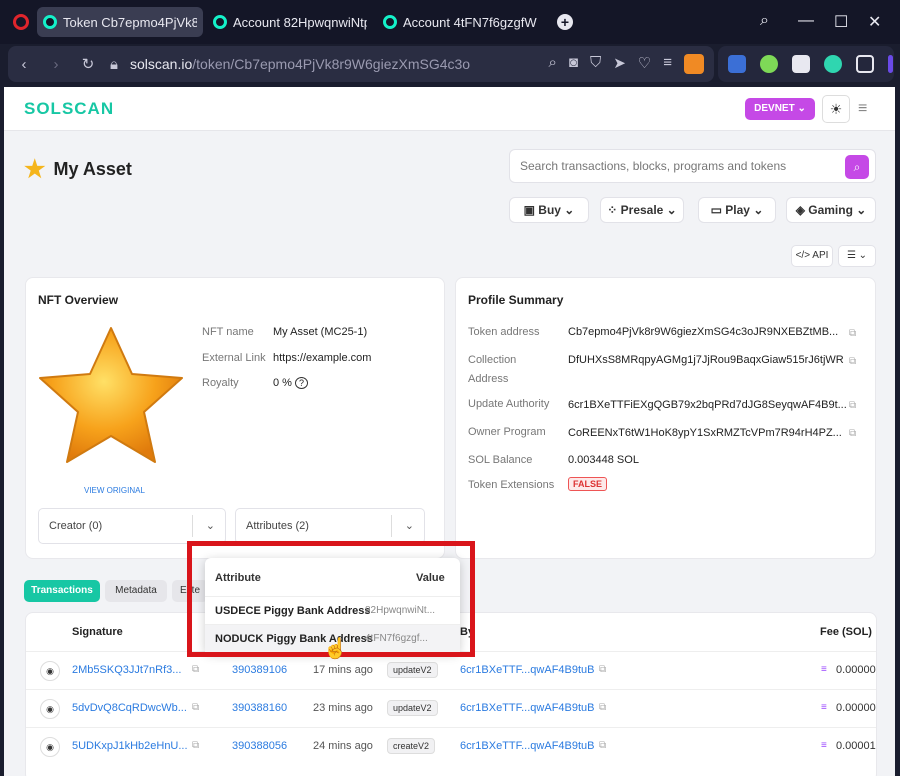  What do you see at coordinates (812, 256) in the screenshot?
I see `api-button: </> API` at bounding box center [812, 256].